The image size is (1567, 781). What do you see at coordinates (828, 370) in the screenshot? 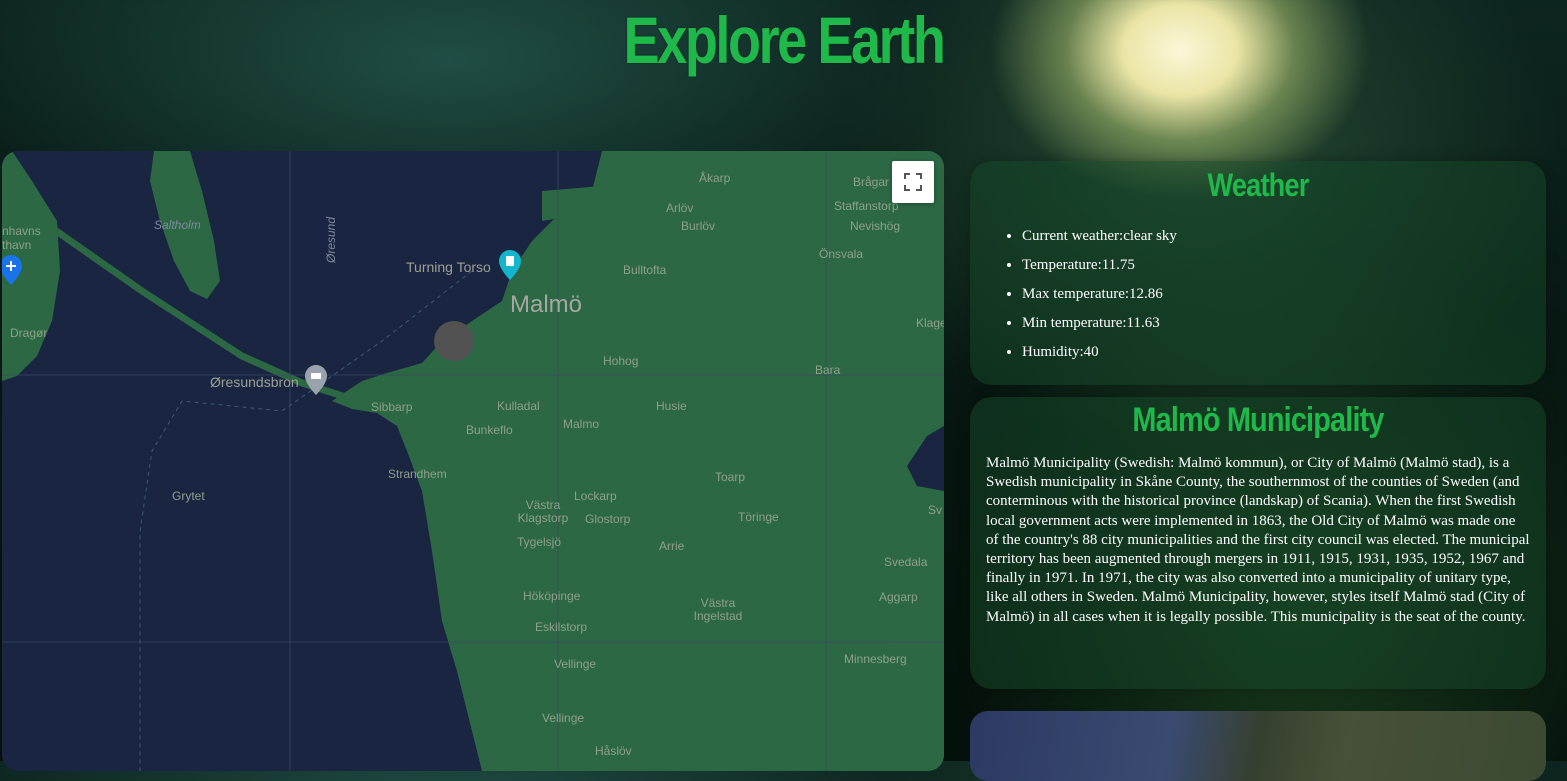
I see `label-bara: Bara` at bounding box center [828, 370].